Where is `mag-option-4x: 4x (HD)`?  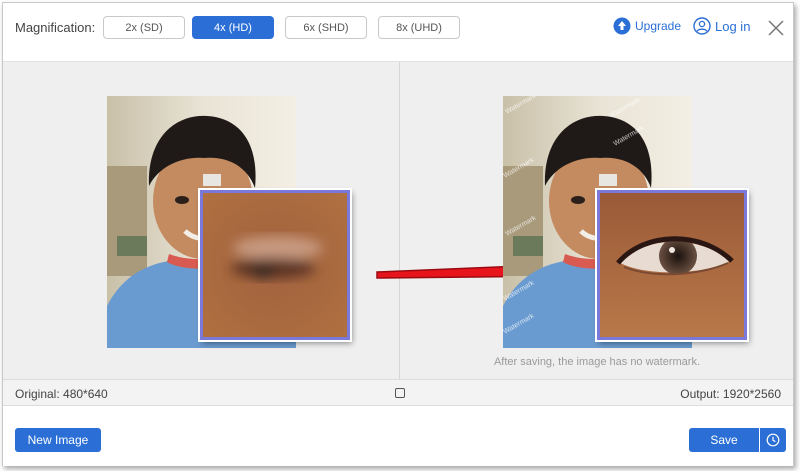 mag-option-4x: 4x (HD) is located at coordinates (233, 27).